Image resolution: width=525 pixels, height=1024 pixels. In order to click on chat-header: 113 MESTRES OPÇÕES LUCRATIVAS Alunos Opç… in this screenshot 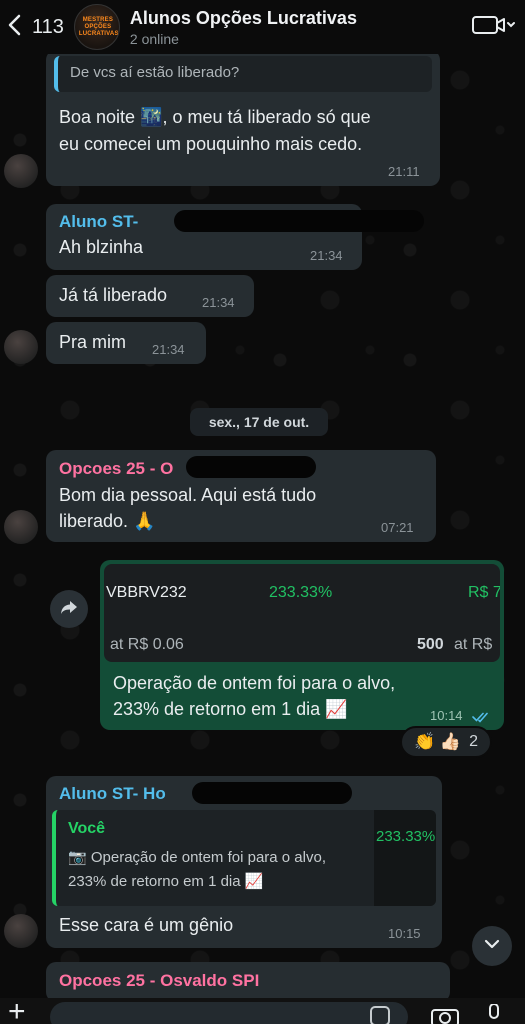, I will do `click(262, 27)`.